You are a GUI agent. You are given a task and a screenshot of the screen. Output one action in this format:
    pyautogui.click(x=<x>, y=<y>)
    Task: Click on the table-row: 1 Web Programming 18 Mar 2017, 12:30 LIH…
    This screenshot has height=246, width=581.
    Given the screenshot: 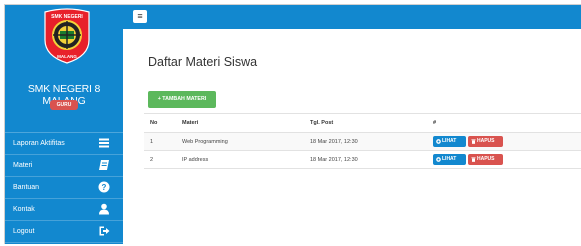 What is the action you would take?
    pyautogui.click(x=362, y=141)
    